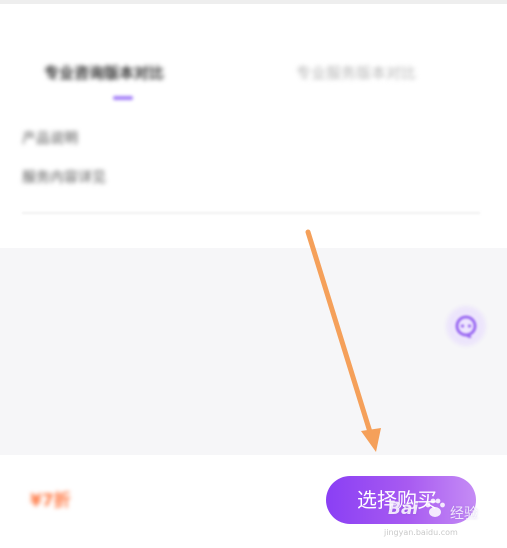 The image size is (507, 548). I want to click on info-line-service: 服务内容详见, so click(64, 178).